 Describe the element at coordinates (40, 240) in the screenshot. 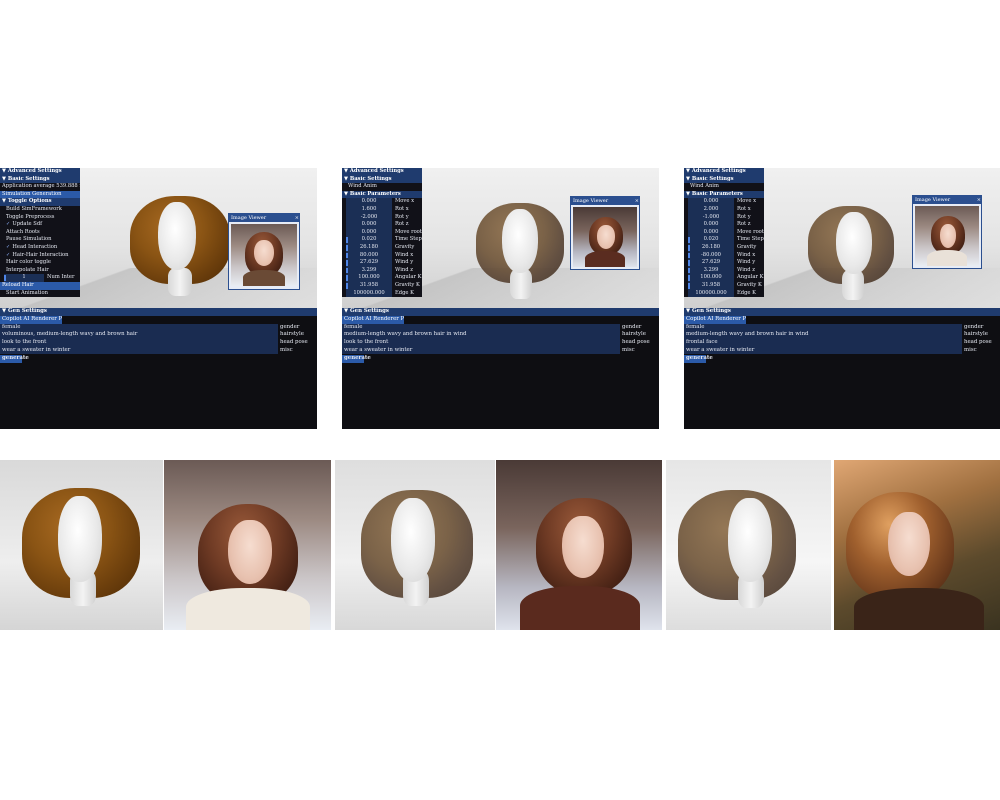

I see `settings-item: Pause Simulation` at that location.